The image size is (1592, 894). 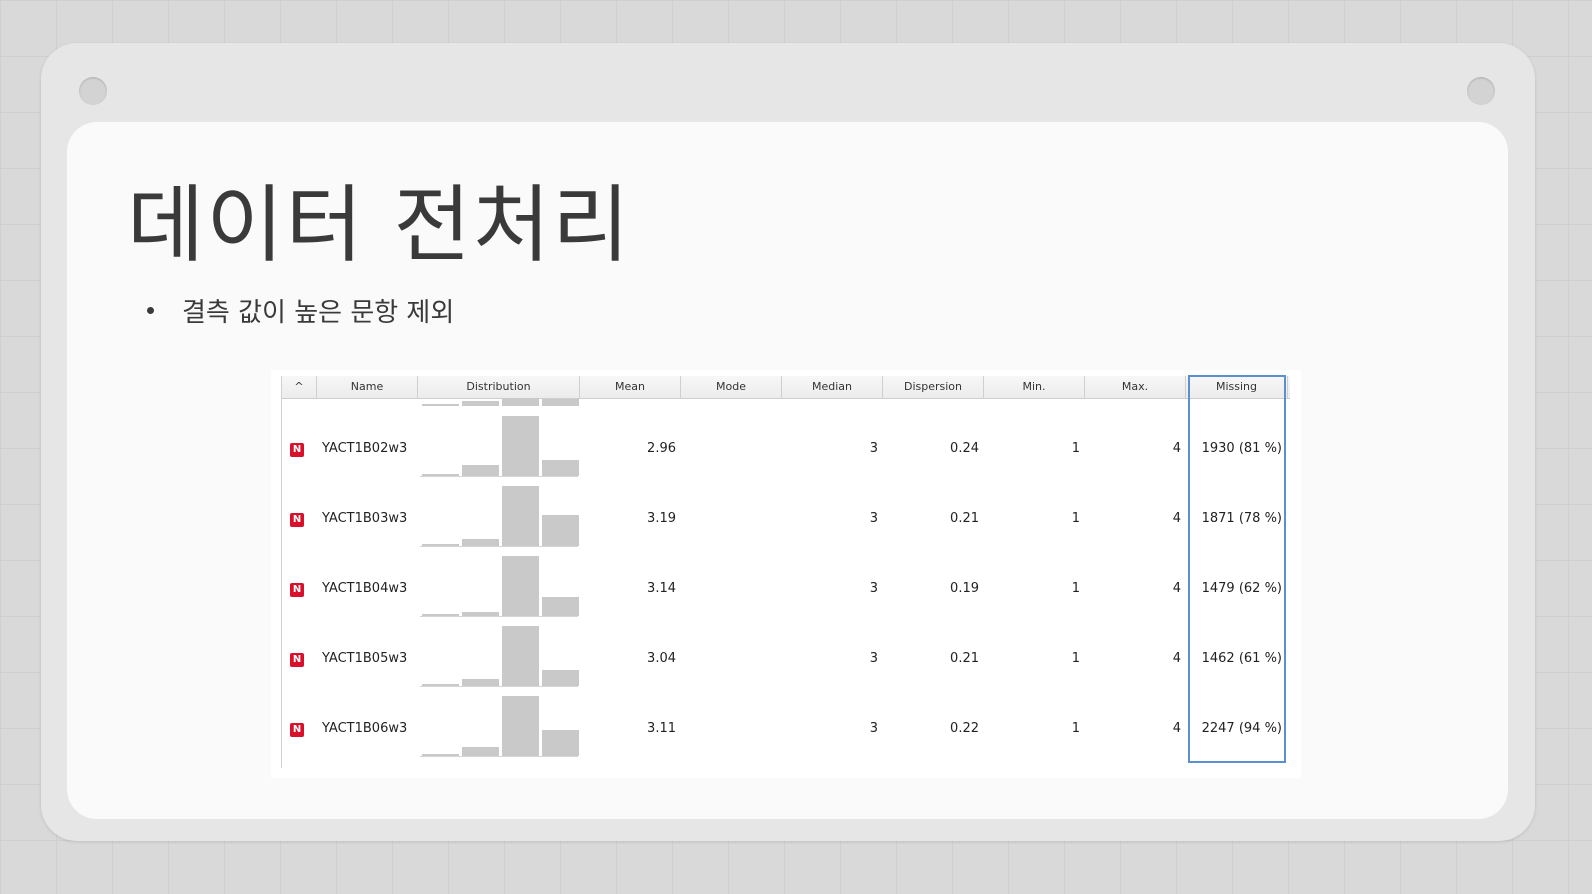 I want to click on column-header-min: Min., so click(x=1034, y=387).